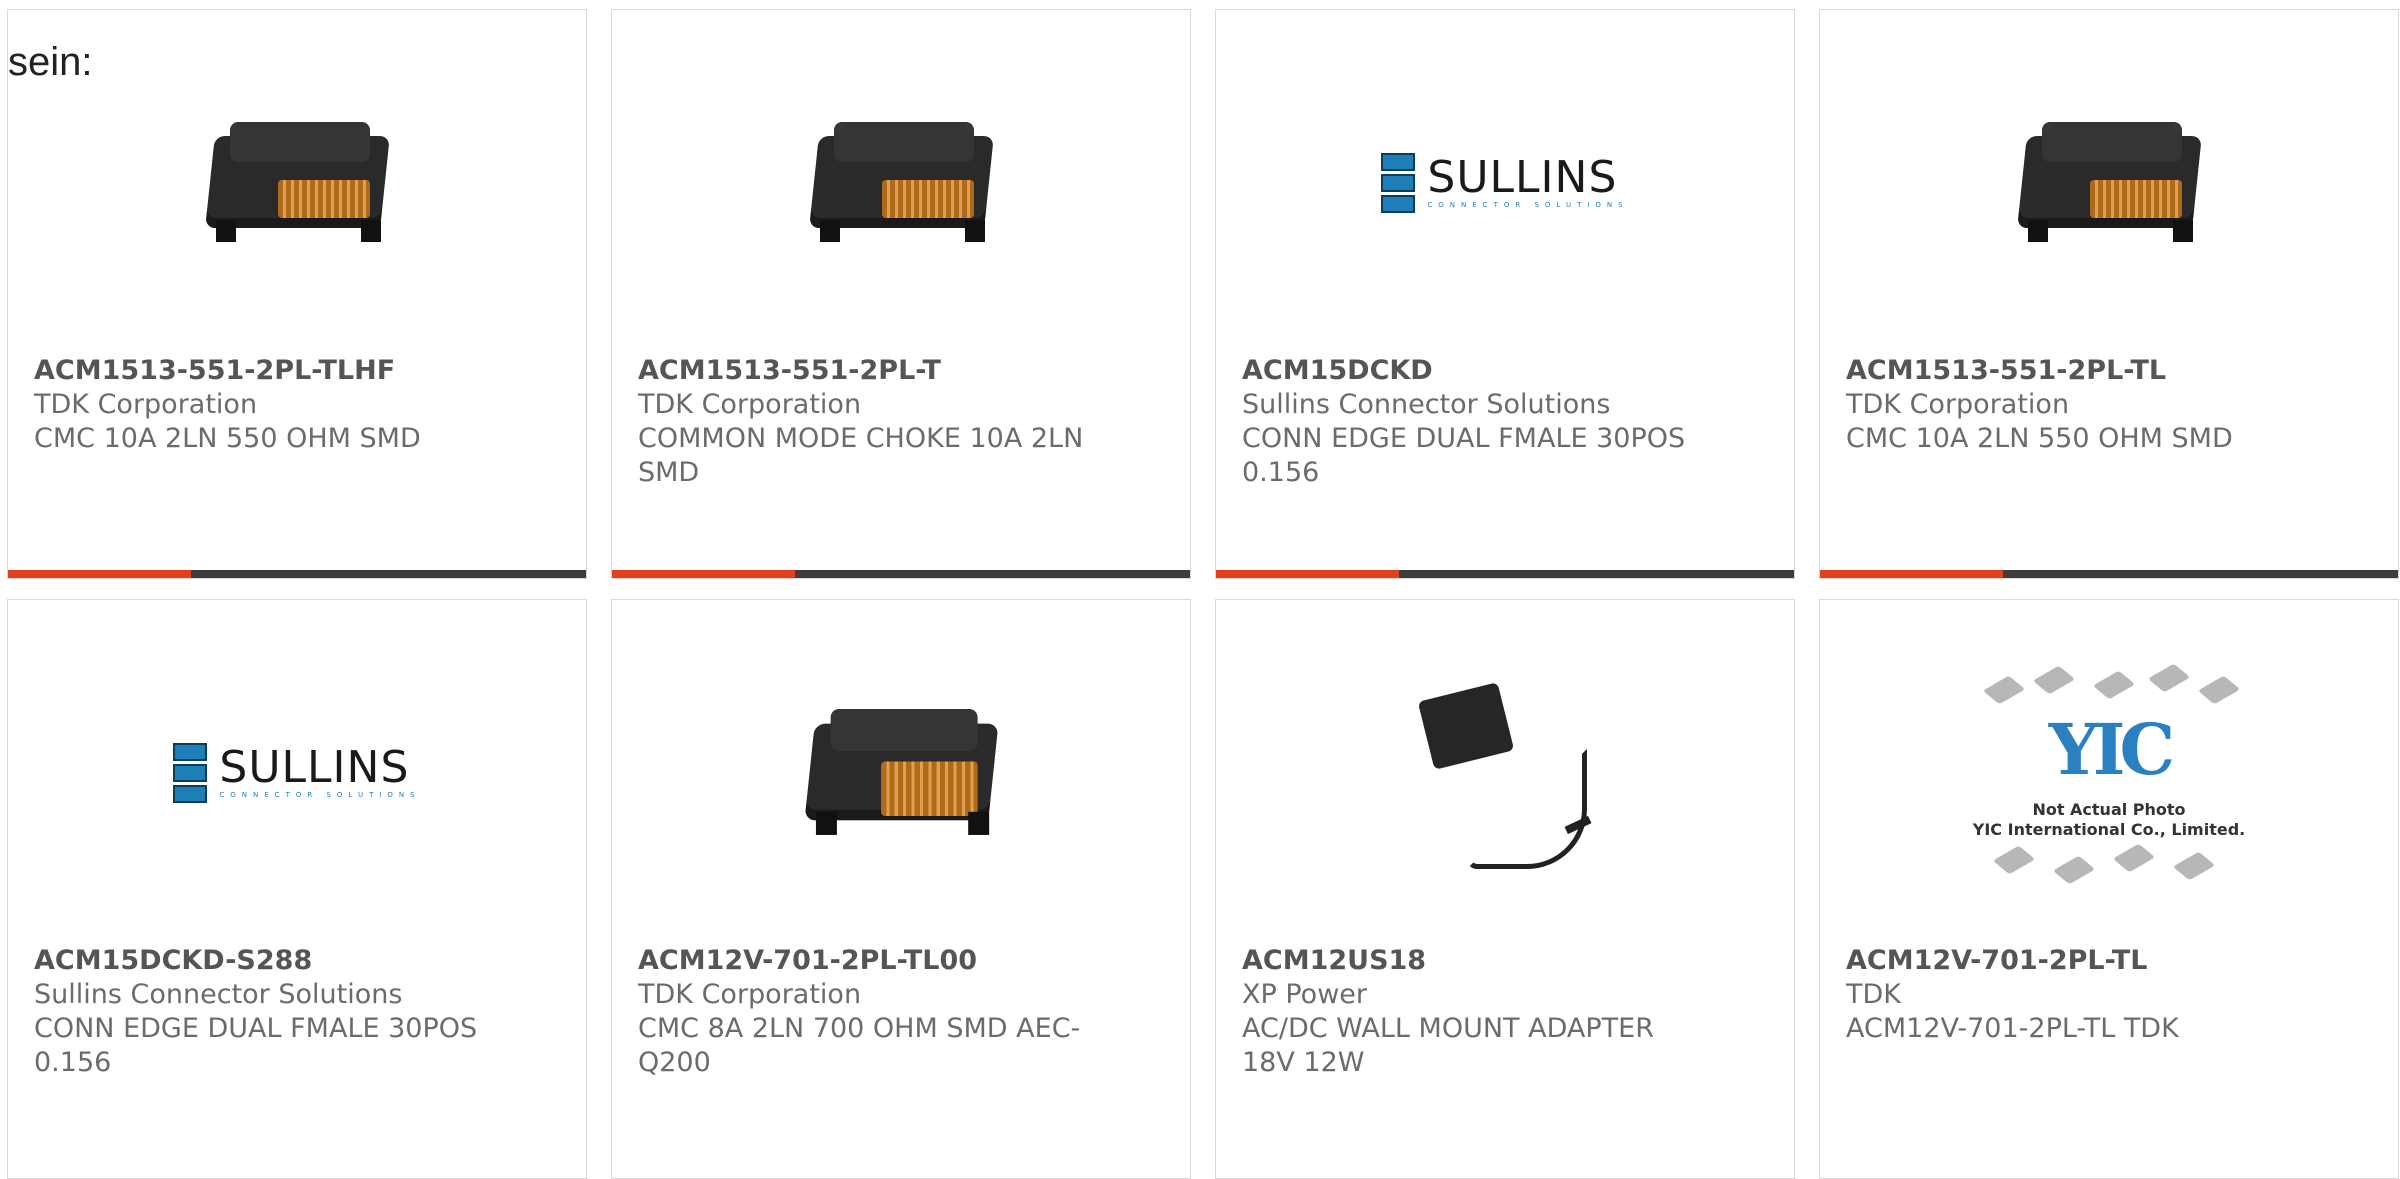 The height and width of the screenshot is (1179, 2400). What do you see at coordinates (904, 961) in the screenshot?
I see `part-number: ACM12V-701-2PL-TL00` at bounding box center [904, 961].